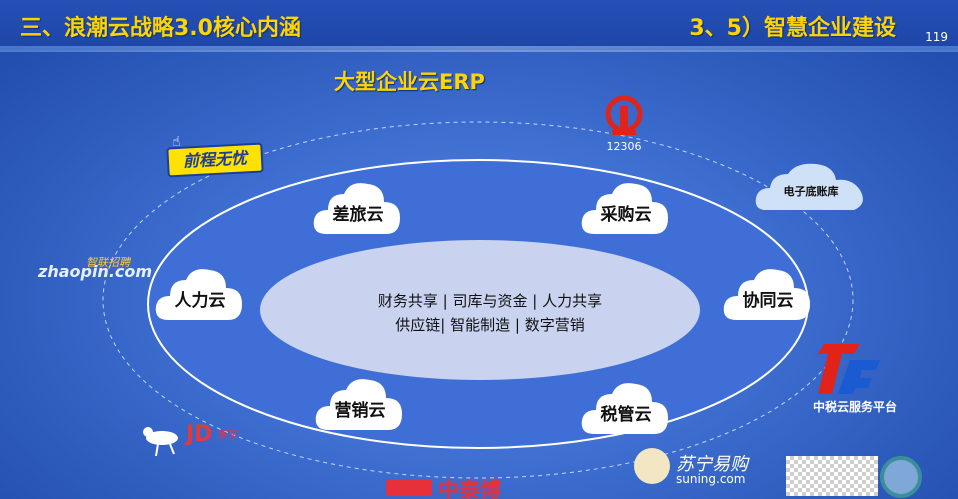  Describe the element at coordinates (360, 411) in the screenshot. I see `cloud-label: 营销云` at that location.